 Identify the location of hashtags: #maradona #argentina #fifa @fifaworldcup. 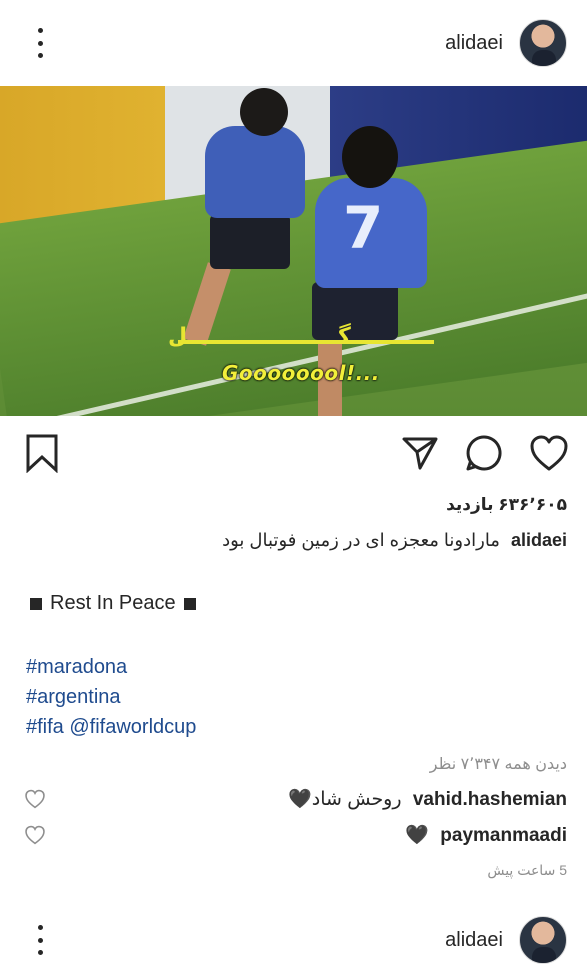
(111, 697).